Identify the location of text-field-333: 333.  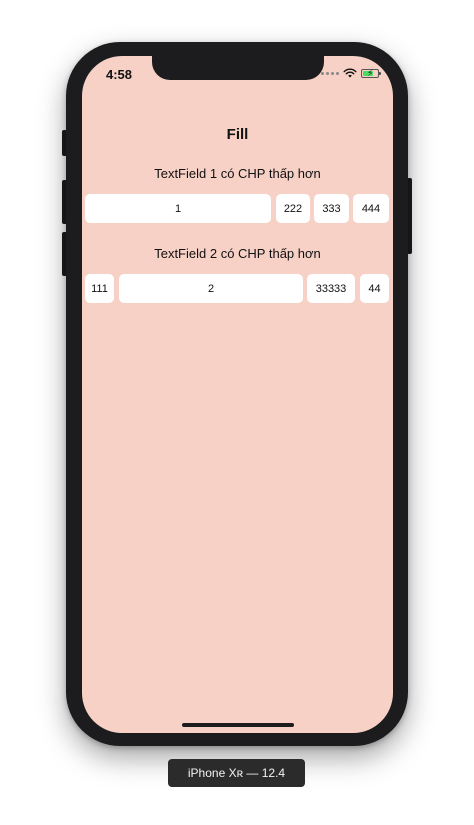
(331, 208).